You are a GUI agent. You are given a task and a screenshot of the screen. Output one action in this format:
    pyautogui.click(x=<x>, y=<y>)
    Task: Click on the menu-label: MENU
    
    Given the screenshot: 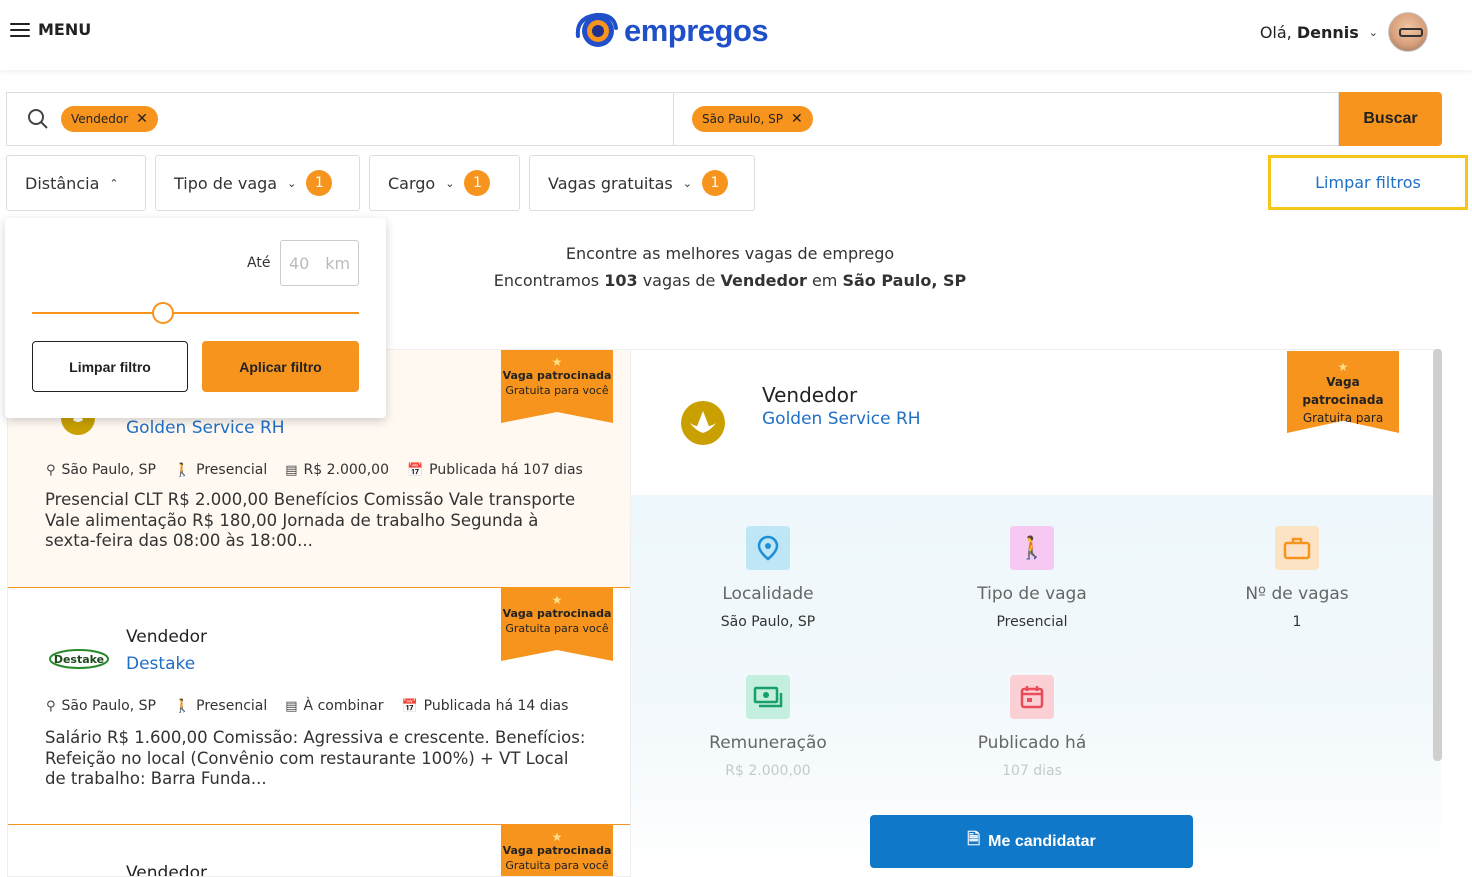 What is the action you would take?
    pyautogui.click(x=65, y=29)
    